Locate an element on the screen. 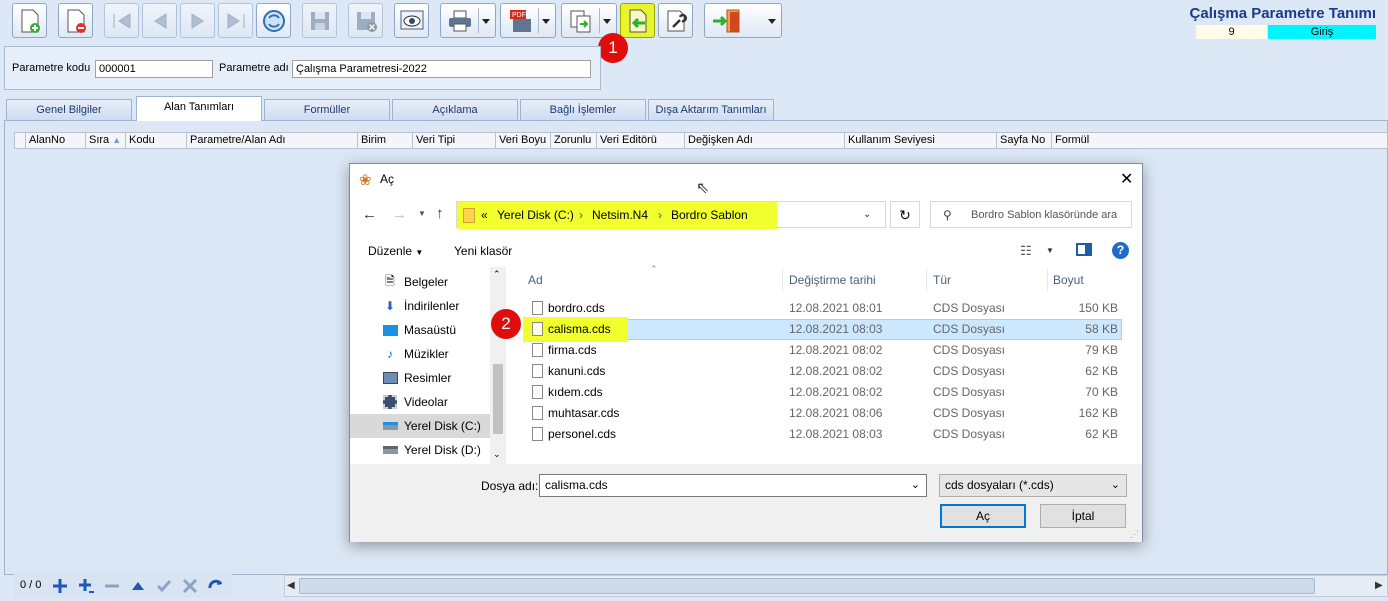  first-record-button is located at coordinates (121, 20).